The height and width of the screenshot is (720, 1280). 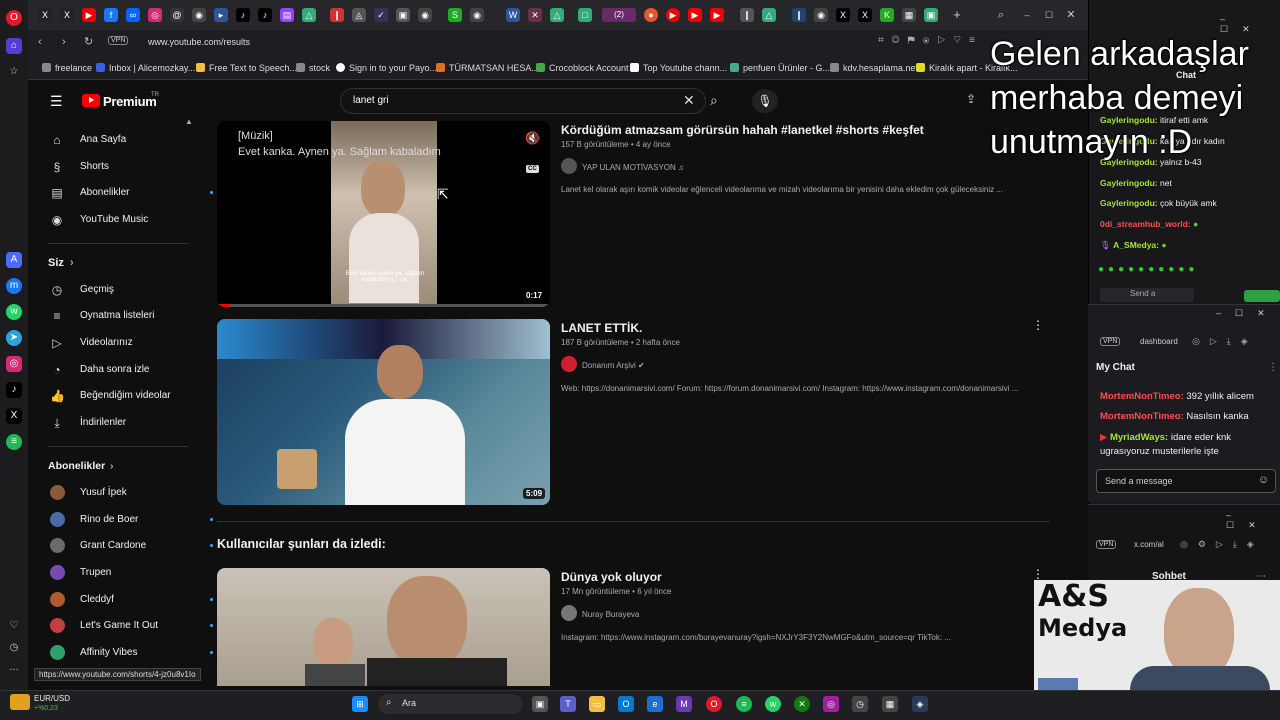 What do you see at coordinates (613, 365) in the screenshot?
I see `channel-name: Donanım Arşivi ✔` at bounding box center [613, 365].